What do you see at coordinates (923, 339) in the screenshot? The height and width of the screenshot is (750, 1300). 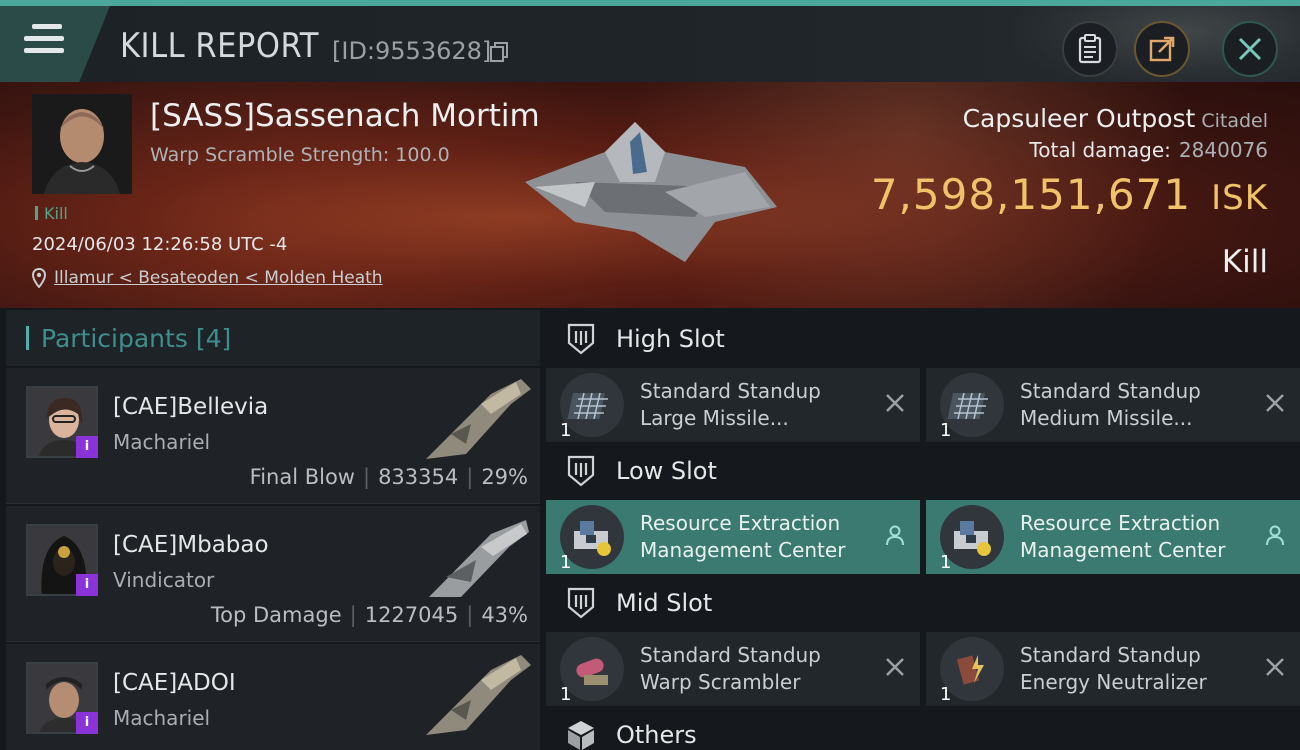 I see `high-slot-header: High Slot` at bounding box center [923, 339].